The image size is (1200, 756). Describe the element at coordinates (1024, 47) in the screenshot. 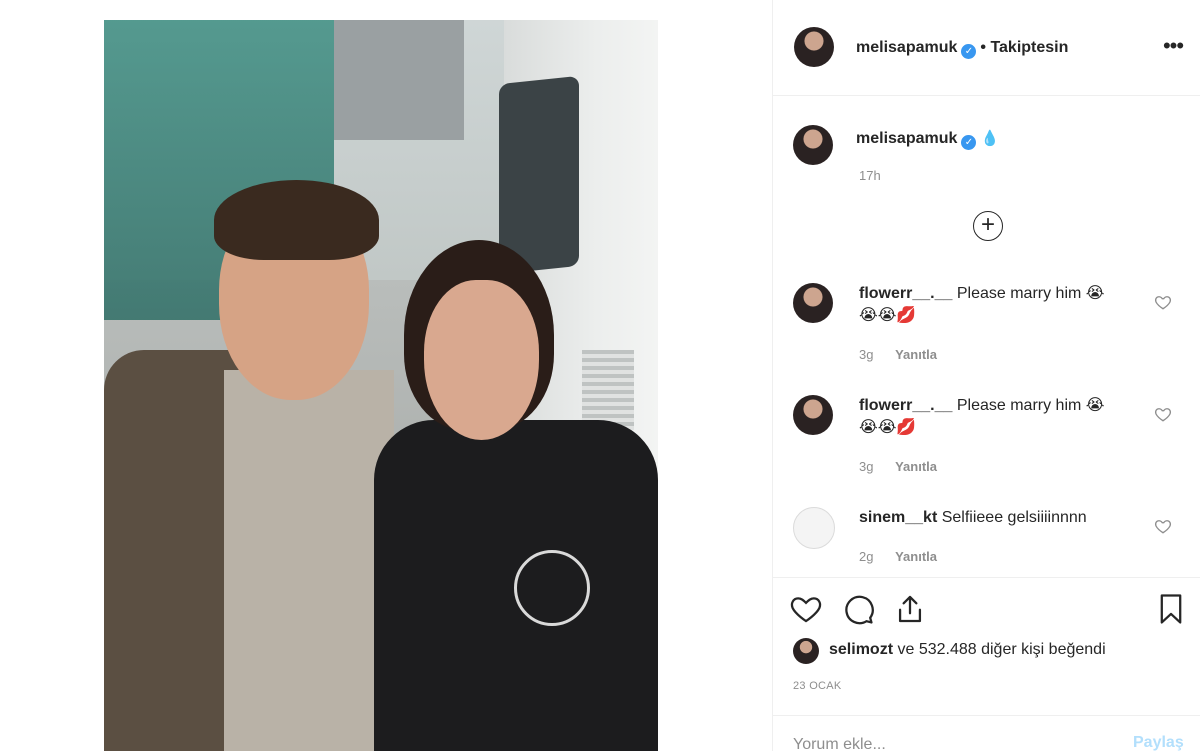

I see `follow-state: • Takiptesin` at that location.